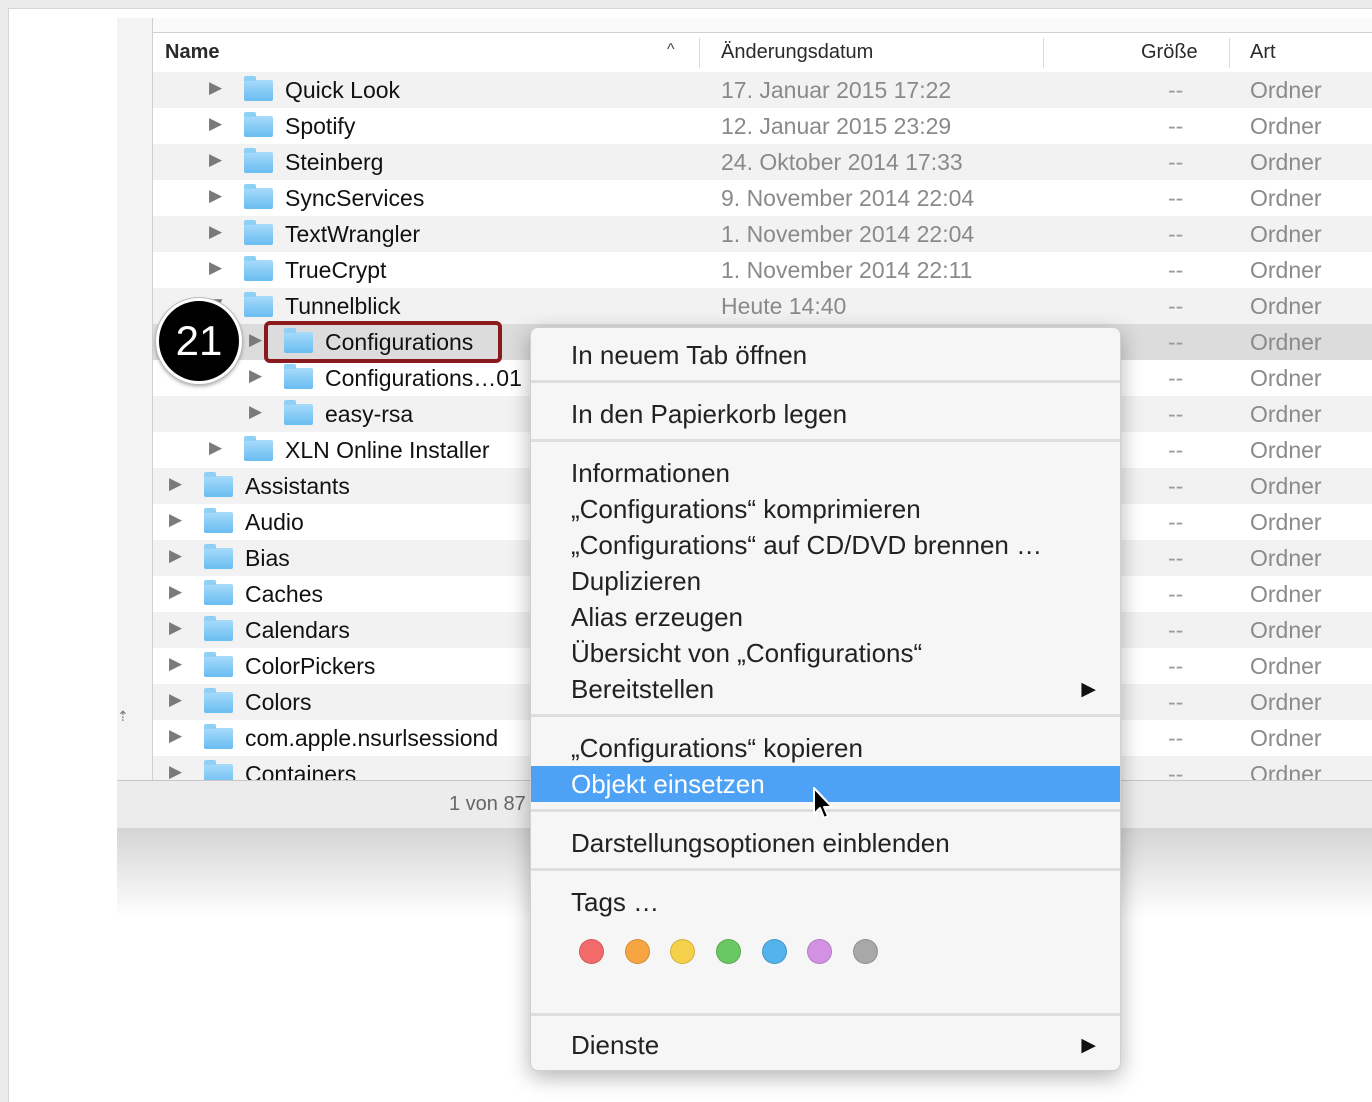 The width and height of the screenshot is (1372, 1102). What do you see at coordinates (192, 52) in the screenshot?
I see `column-header-name: Name` at bounding box center [192, 52].